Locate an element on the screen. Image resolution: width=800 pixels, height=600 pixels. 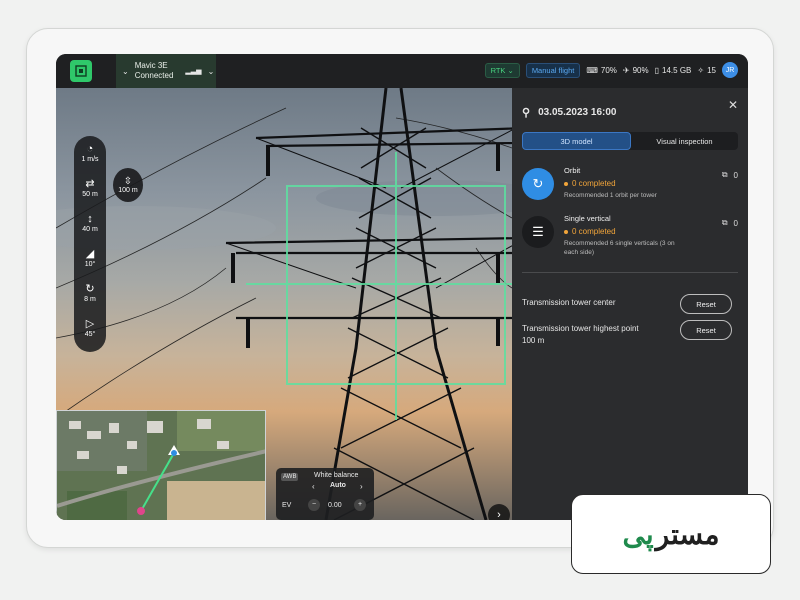
white-balance-panel: AWB White balance ‹ Auto › EV − 0.00 + is located at coordinates (325, 494).